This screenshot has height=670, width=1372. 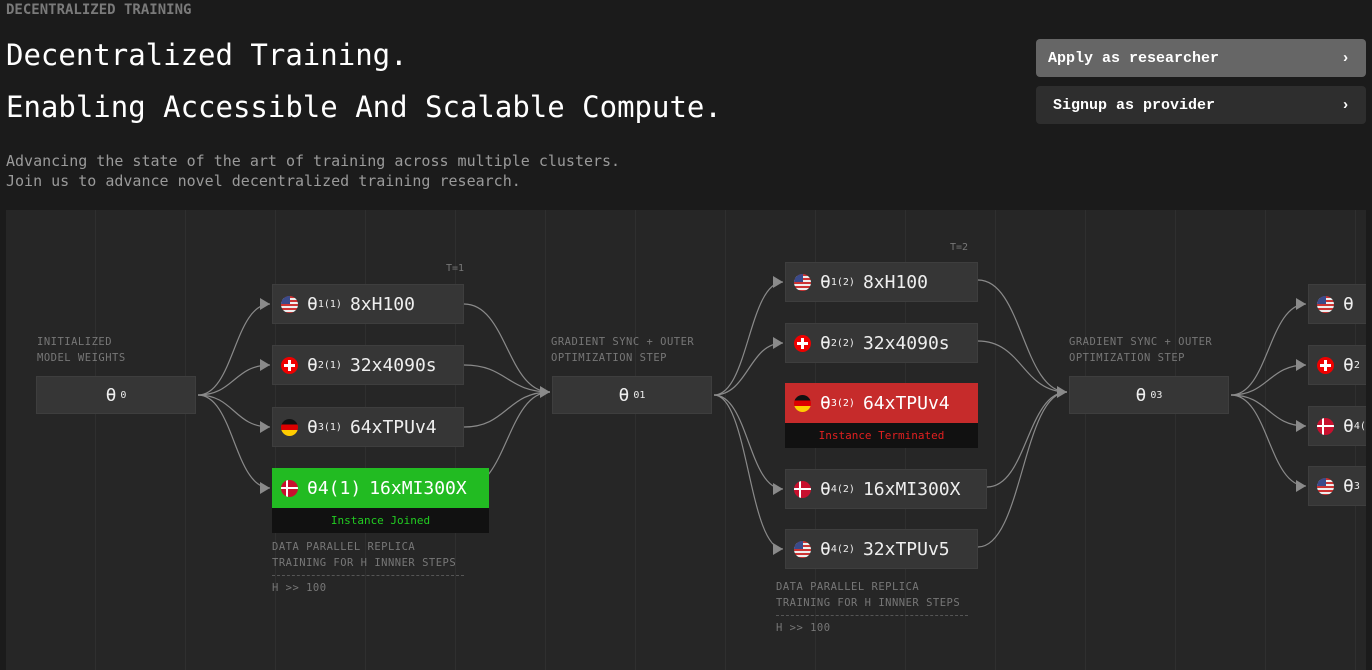 I want to click on replica-node: θ 4 (2) 32xTPUv5, so click(x=881, y=549).